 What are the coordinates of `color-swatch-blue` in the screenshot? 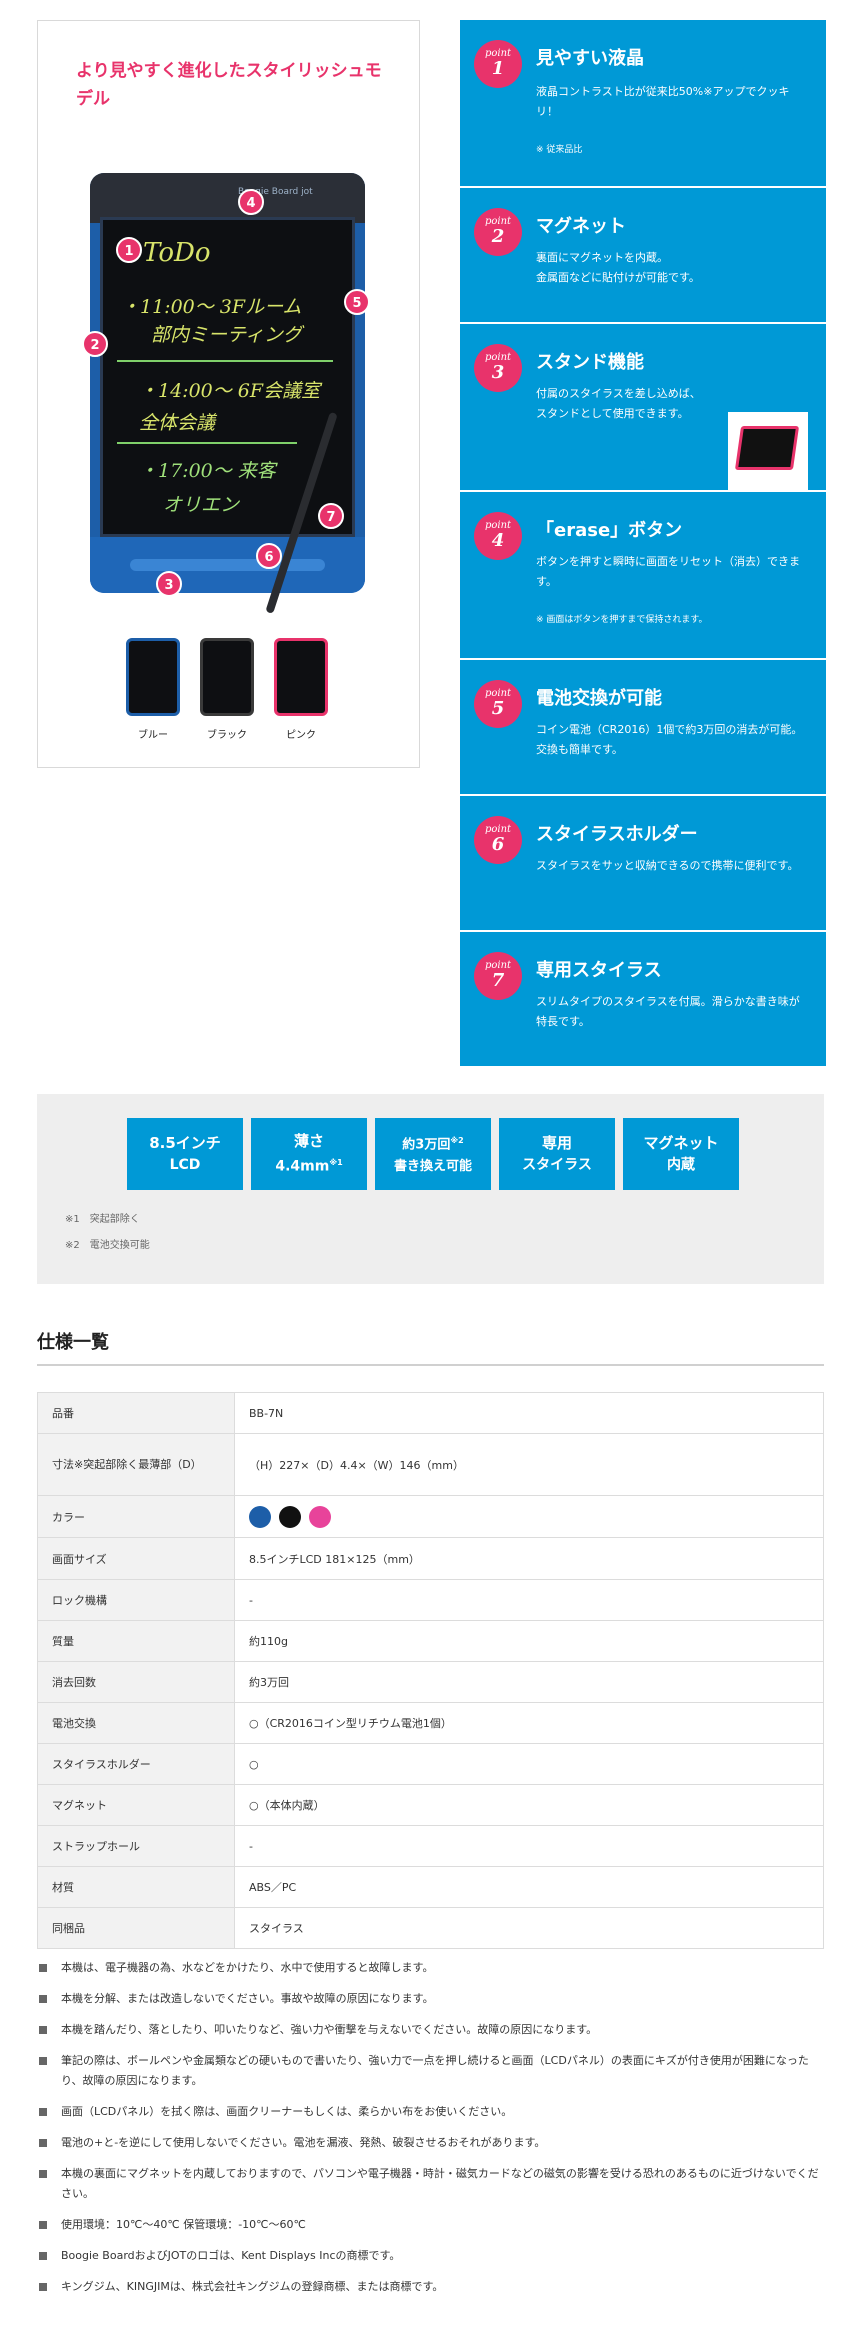 It's located at (260, 1516).